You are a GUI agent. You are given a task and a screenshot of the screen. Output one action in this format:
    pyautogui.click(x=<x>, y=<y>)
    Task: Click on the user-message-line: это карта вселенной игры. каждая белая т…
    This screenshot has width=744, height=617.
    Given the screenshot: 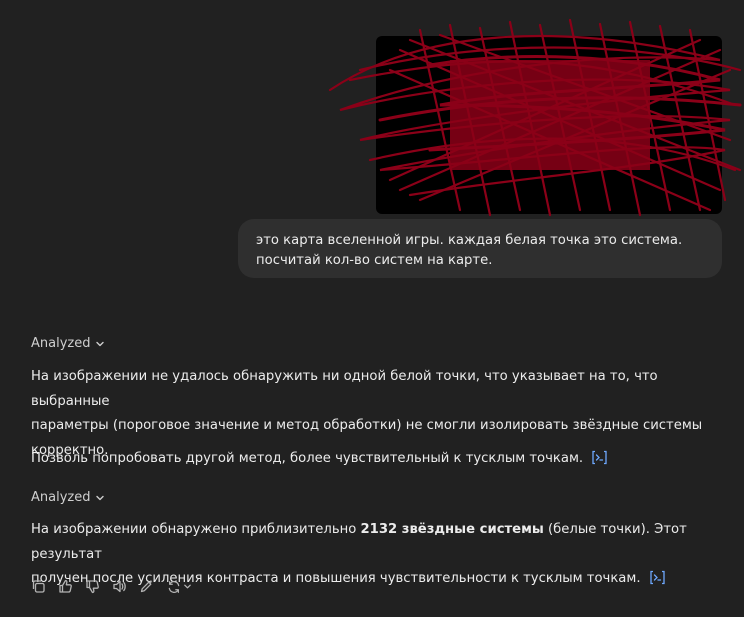 What is the action you would take?
    pyautogui.click(x=469, y=240)
    